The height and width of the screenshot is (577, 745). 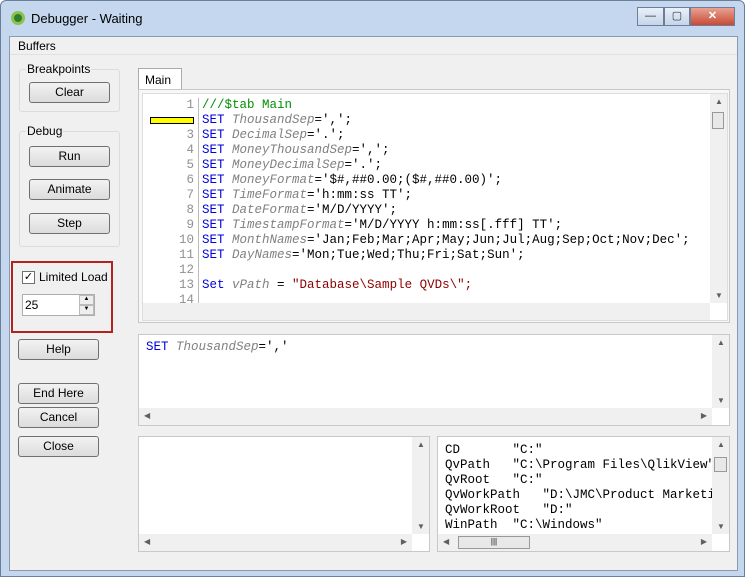 I want to click on variable-row: QvPath "C:\Program Files\QlikView", so click(x=587, y=465).